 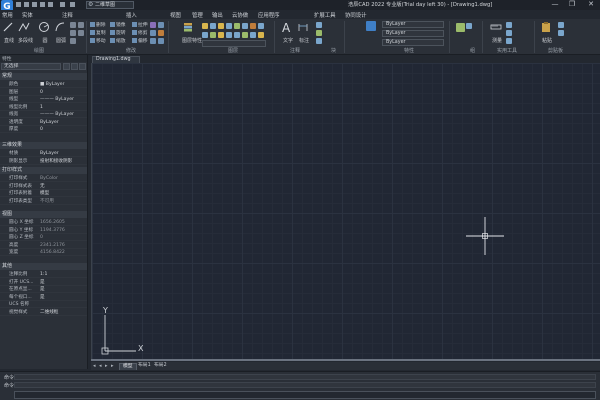 I want to click on point-icon, so click(x=81, y=25).